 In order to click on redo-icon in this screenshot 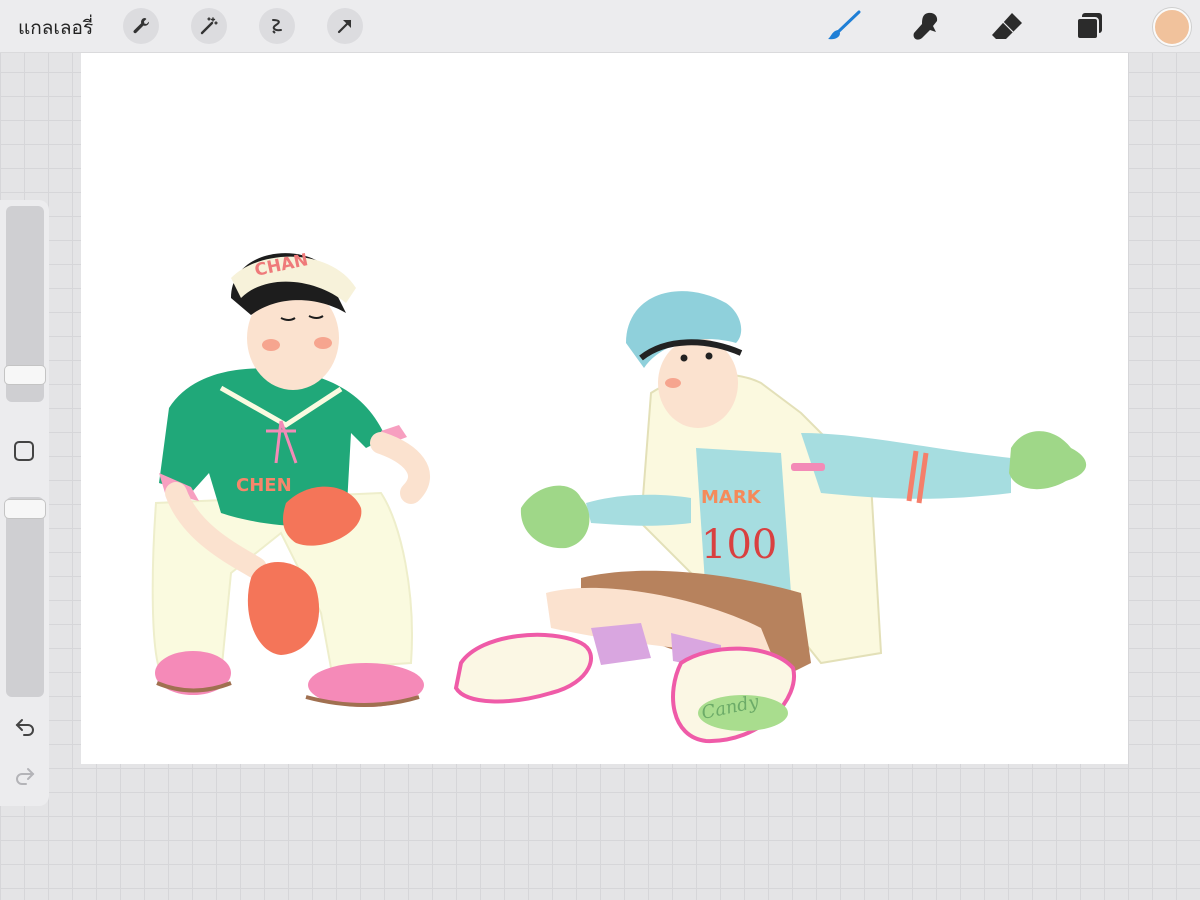, I will do `click(25, 776)`.